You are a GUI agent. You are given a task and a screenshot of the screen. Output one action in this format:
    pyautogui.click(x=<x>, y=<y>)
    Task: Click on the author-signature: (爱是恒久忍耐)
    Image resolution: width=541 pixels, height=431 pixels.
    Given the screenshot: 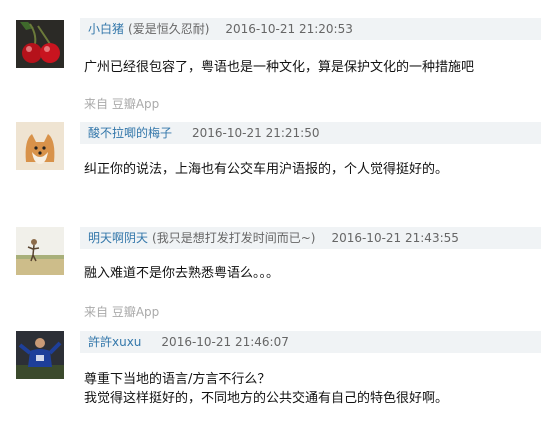 What is the action you would take?
    pyautogui.click(x=169, y=29)
    